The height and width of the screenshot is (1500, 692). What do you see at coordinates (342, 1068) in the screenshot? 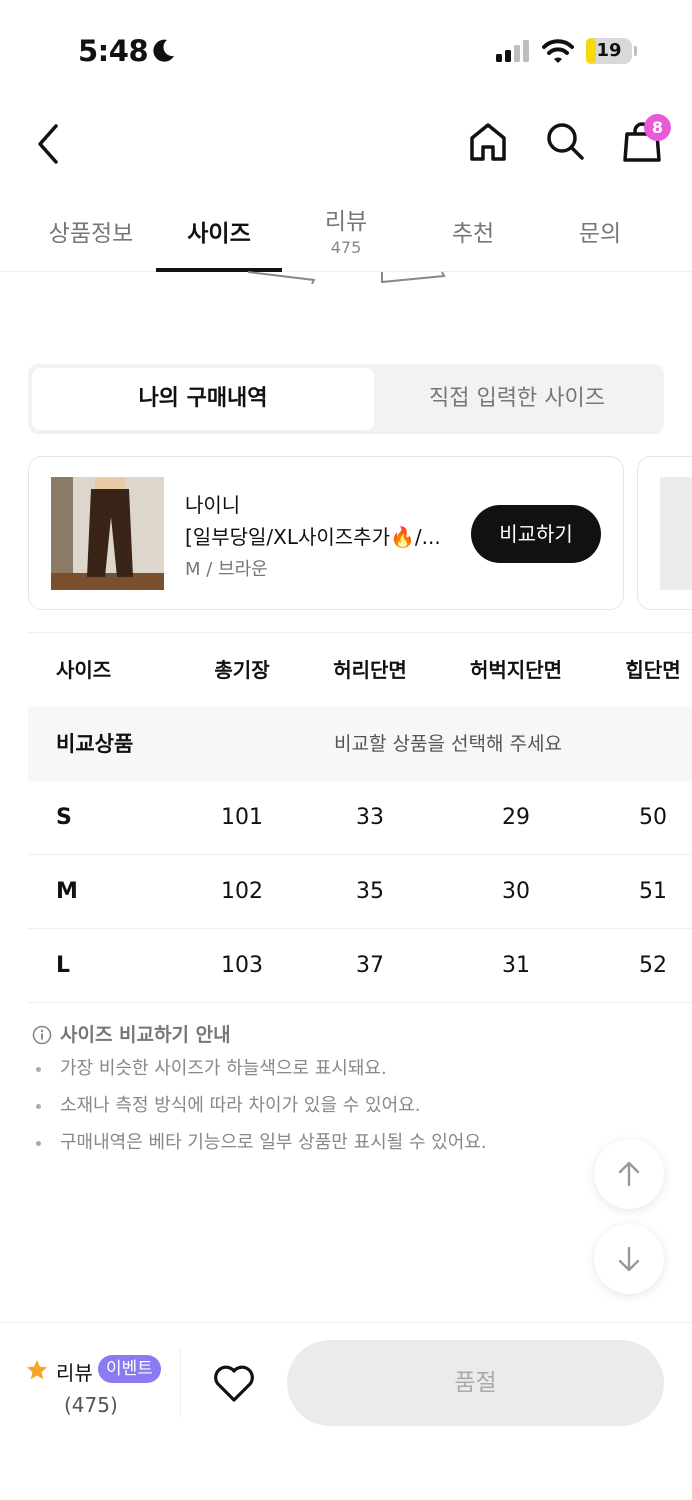
I see `guide-item: 가장 비슷한 사이즈가 하늘색으로 표시돼요.` at bounding box center [342, 1068].